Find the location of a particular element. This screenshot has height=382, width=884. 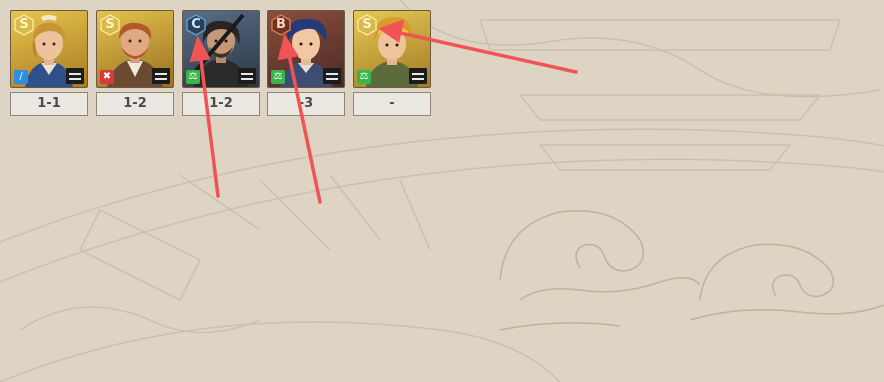

hero-portrait: C ⚖ is located at coordinates (221, 49).